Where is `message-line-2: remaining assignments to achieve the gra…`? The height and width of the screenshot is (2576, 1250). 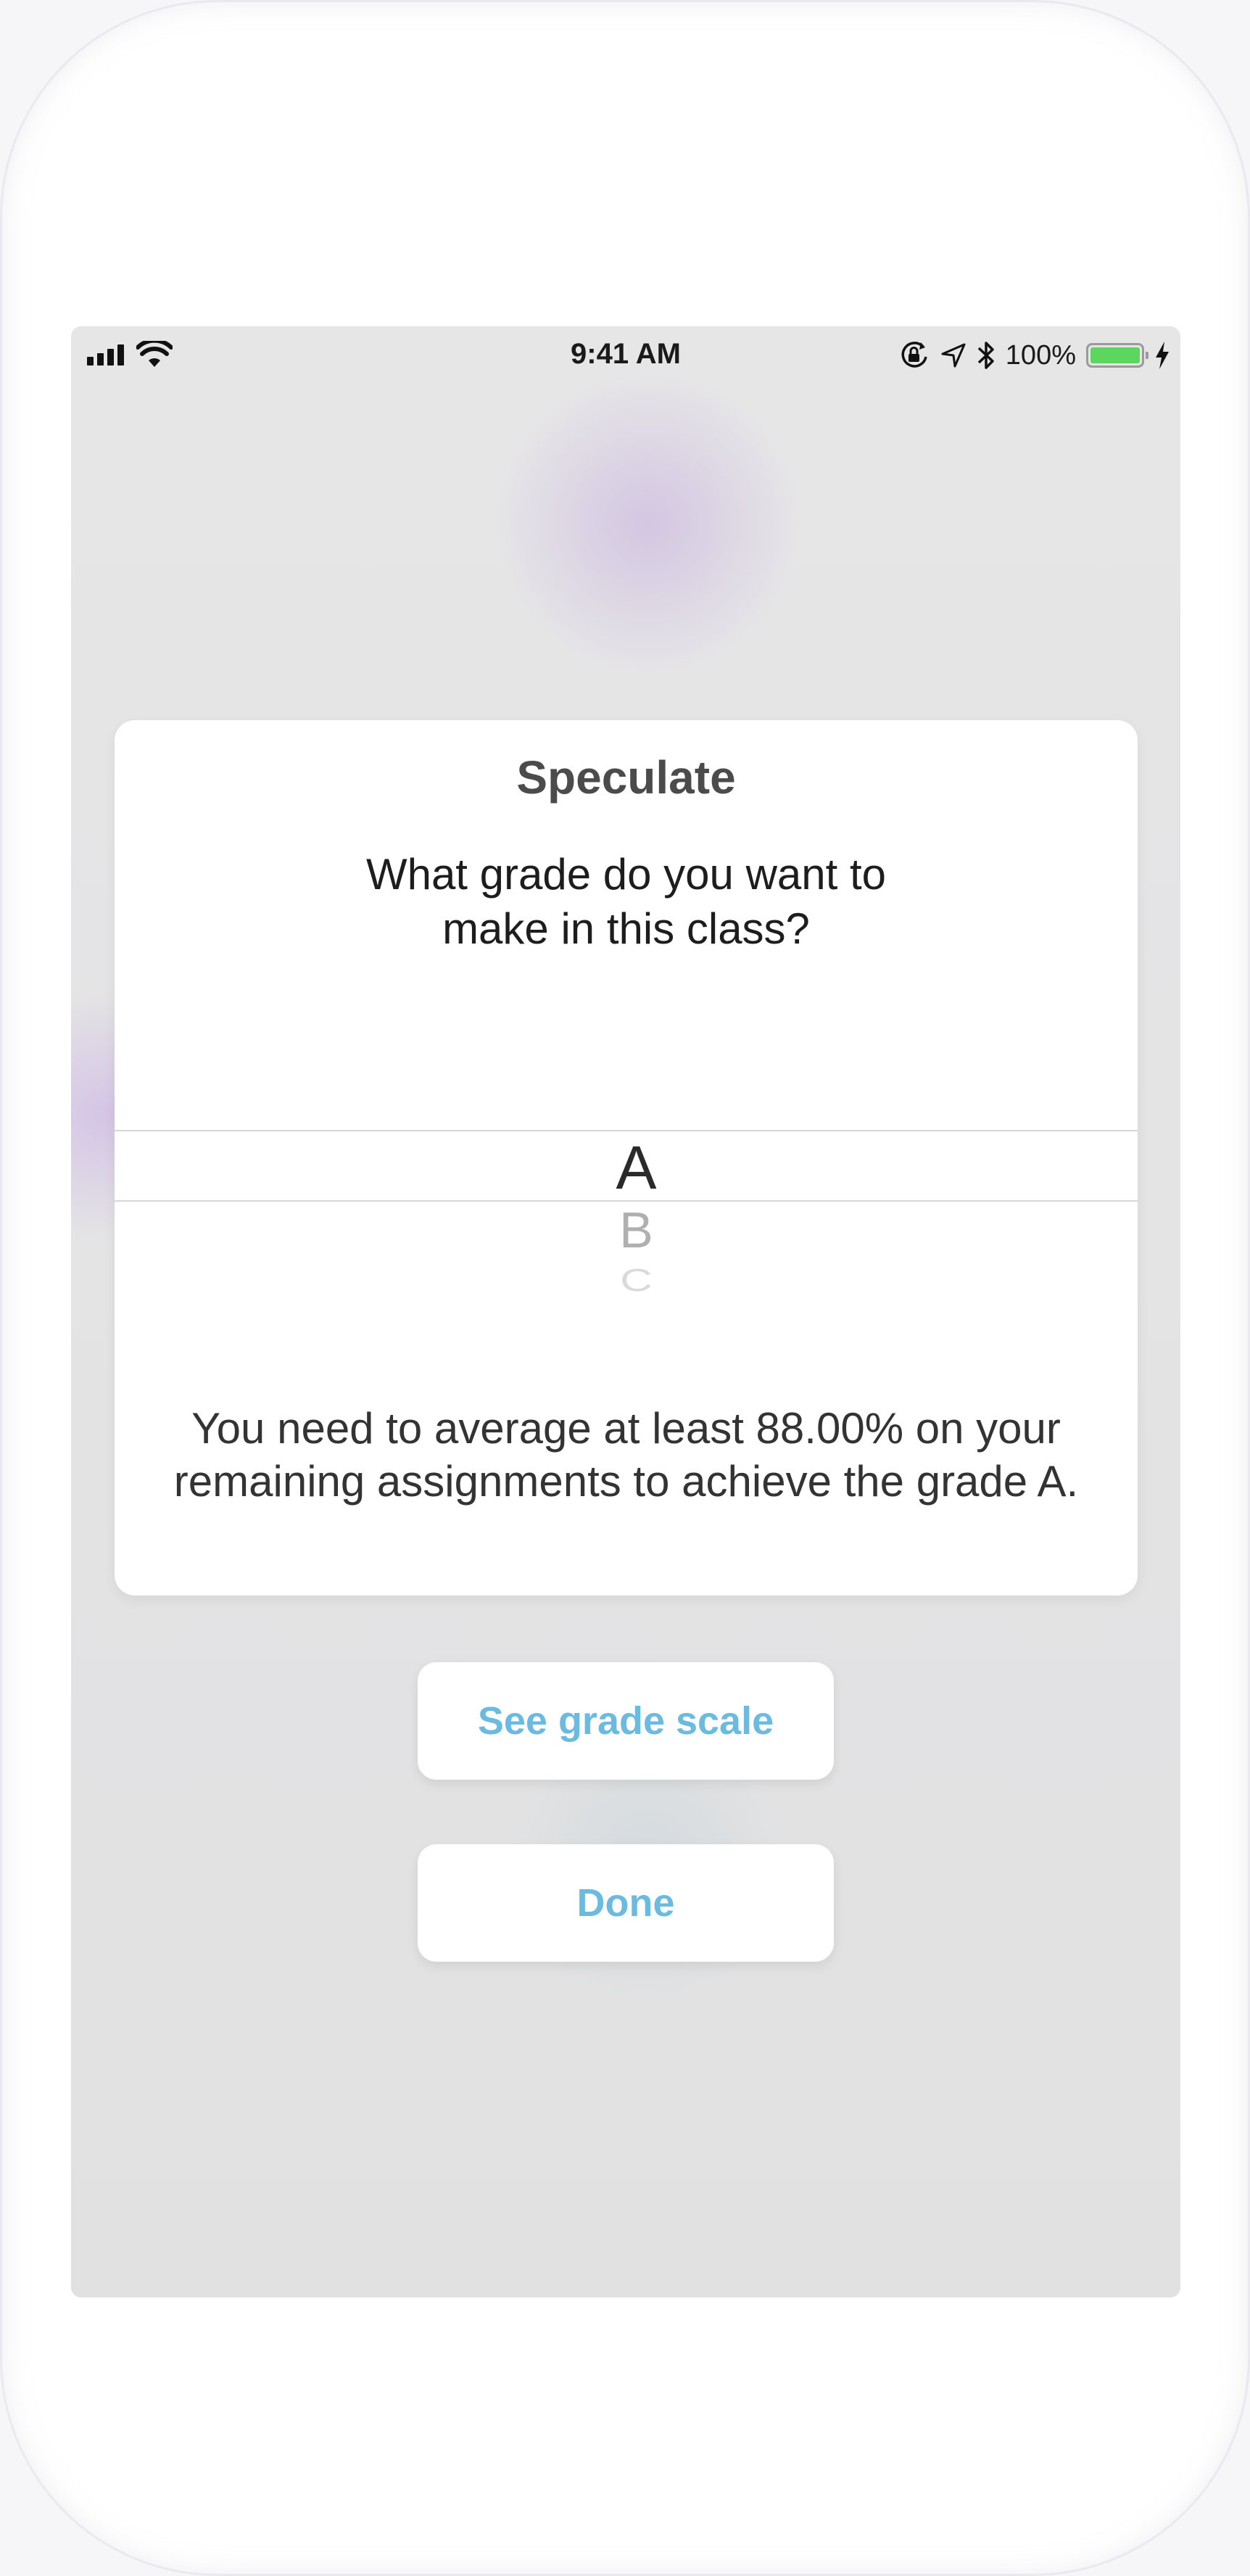 message-line-2: remaining assignments to achieve the gra… is located at coordinates (626, 1481).